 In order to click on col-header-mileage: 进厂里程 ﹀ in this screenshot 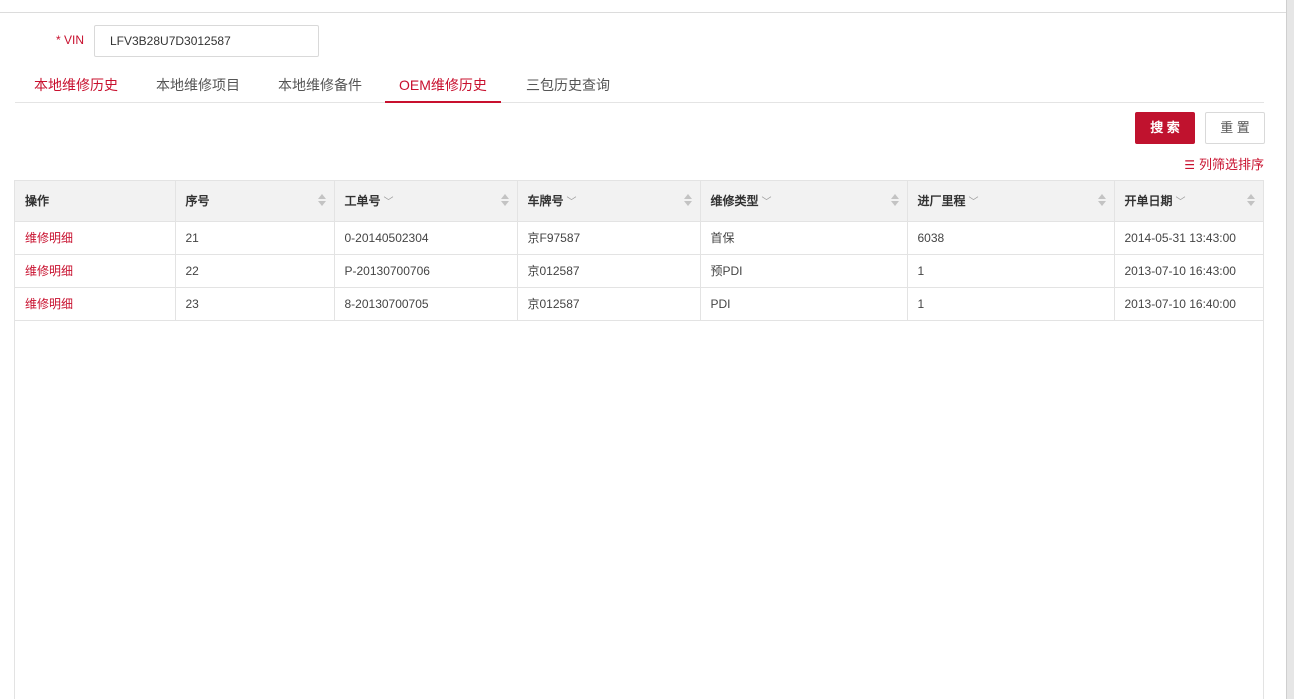, I will do `click(1011, 201)`.